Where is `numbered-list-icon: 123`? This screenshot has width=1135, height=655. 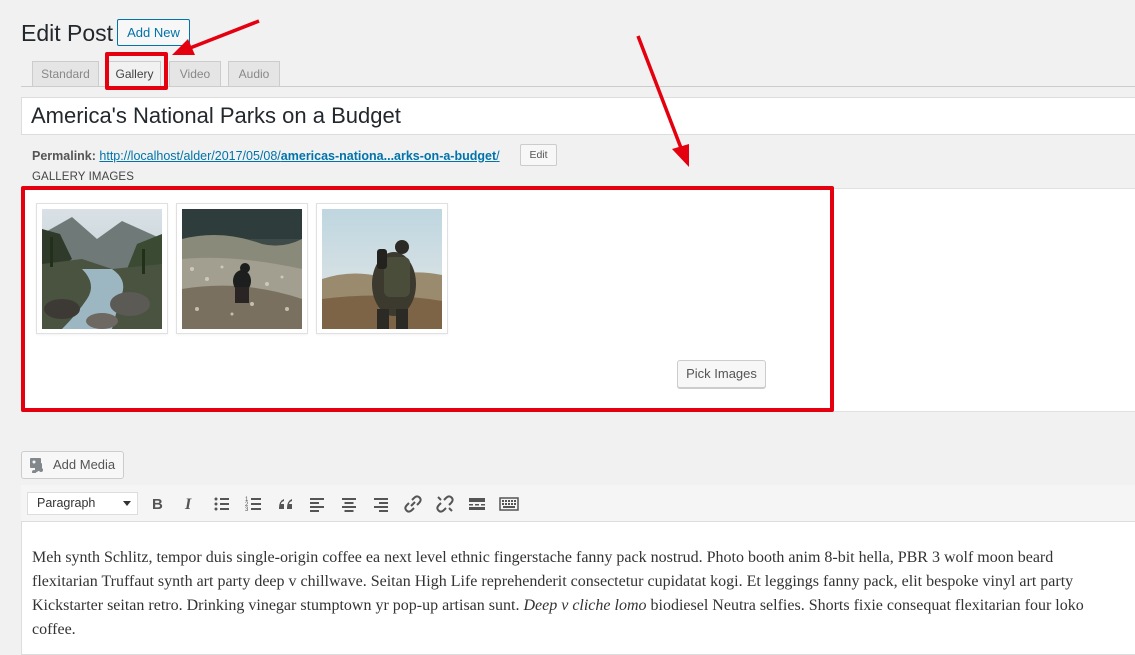 numbered-list-icon: 123 is located at coordinates (254, 504).